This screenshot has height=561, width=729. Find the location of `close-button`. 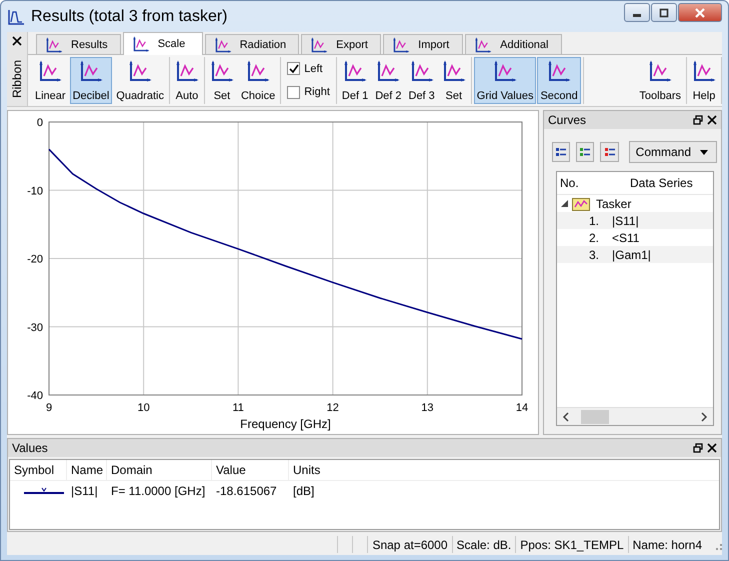

close-button is located at coordinates (700, 12).